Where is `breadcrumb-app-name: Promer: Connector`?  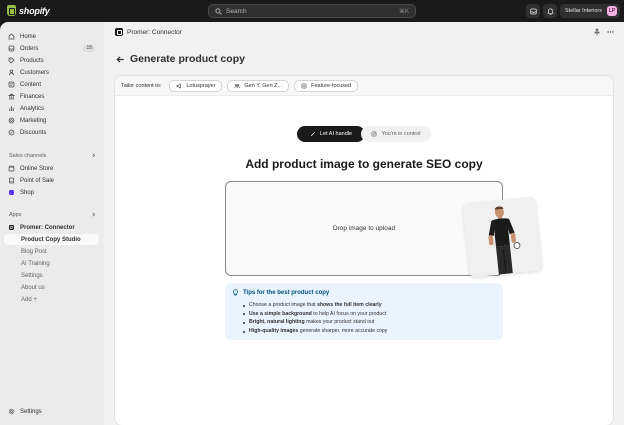 breadcrumb-app-name: Promer: Connector is located at coordinates (154, 32).